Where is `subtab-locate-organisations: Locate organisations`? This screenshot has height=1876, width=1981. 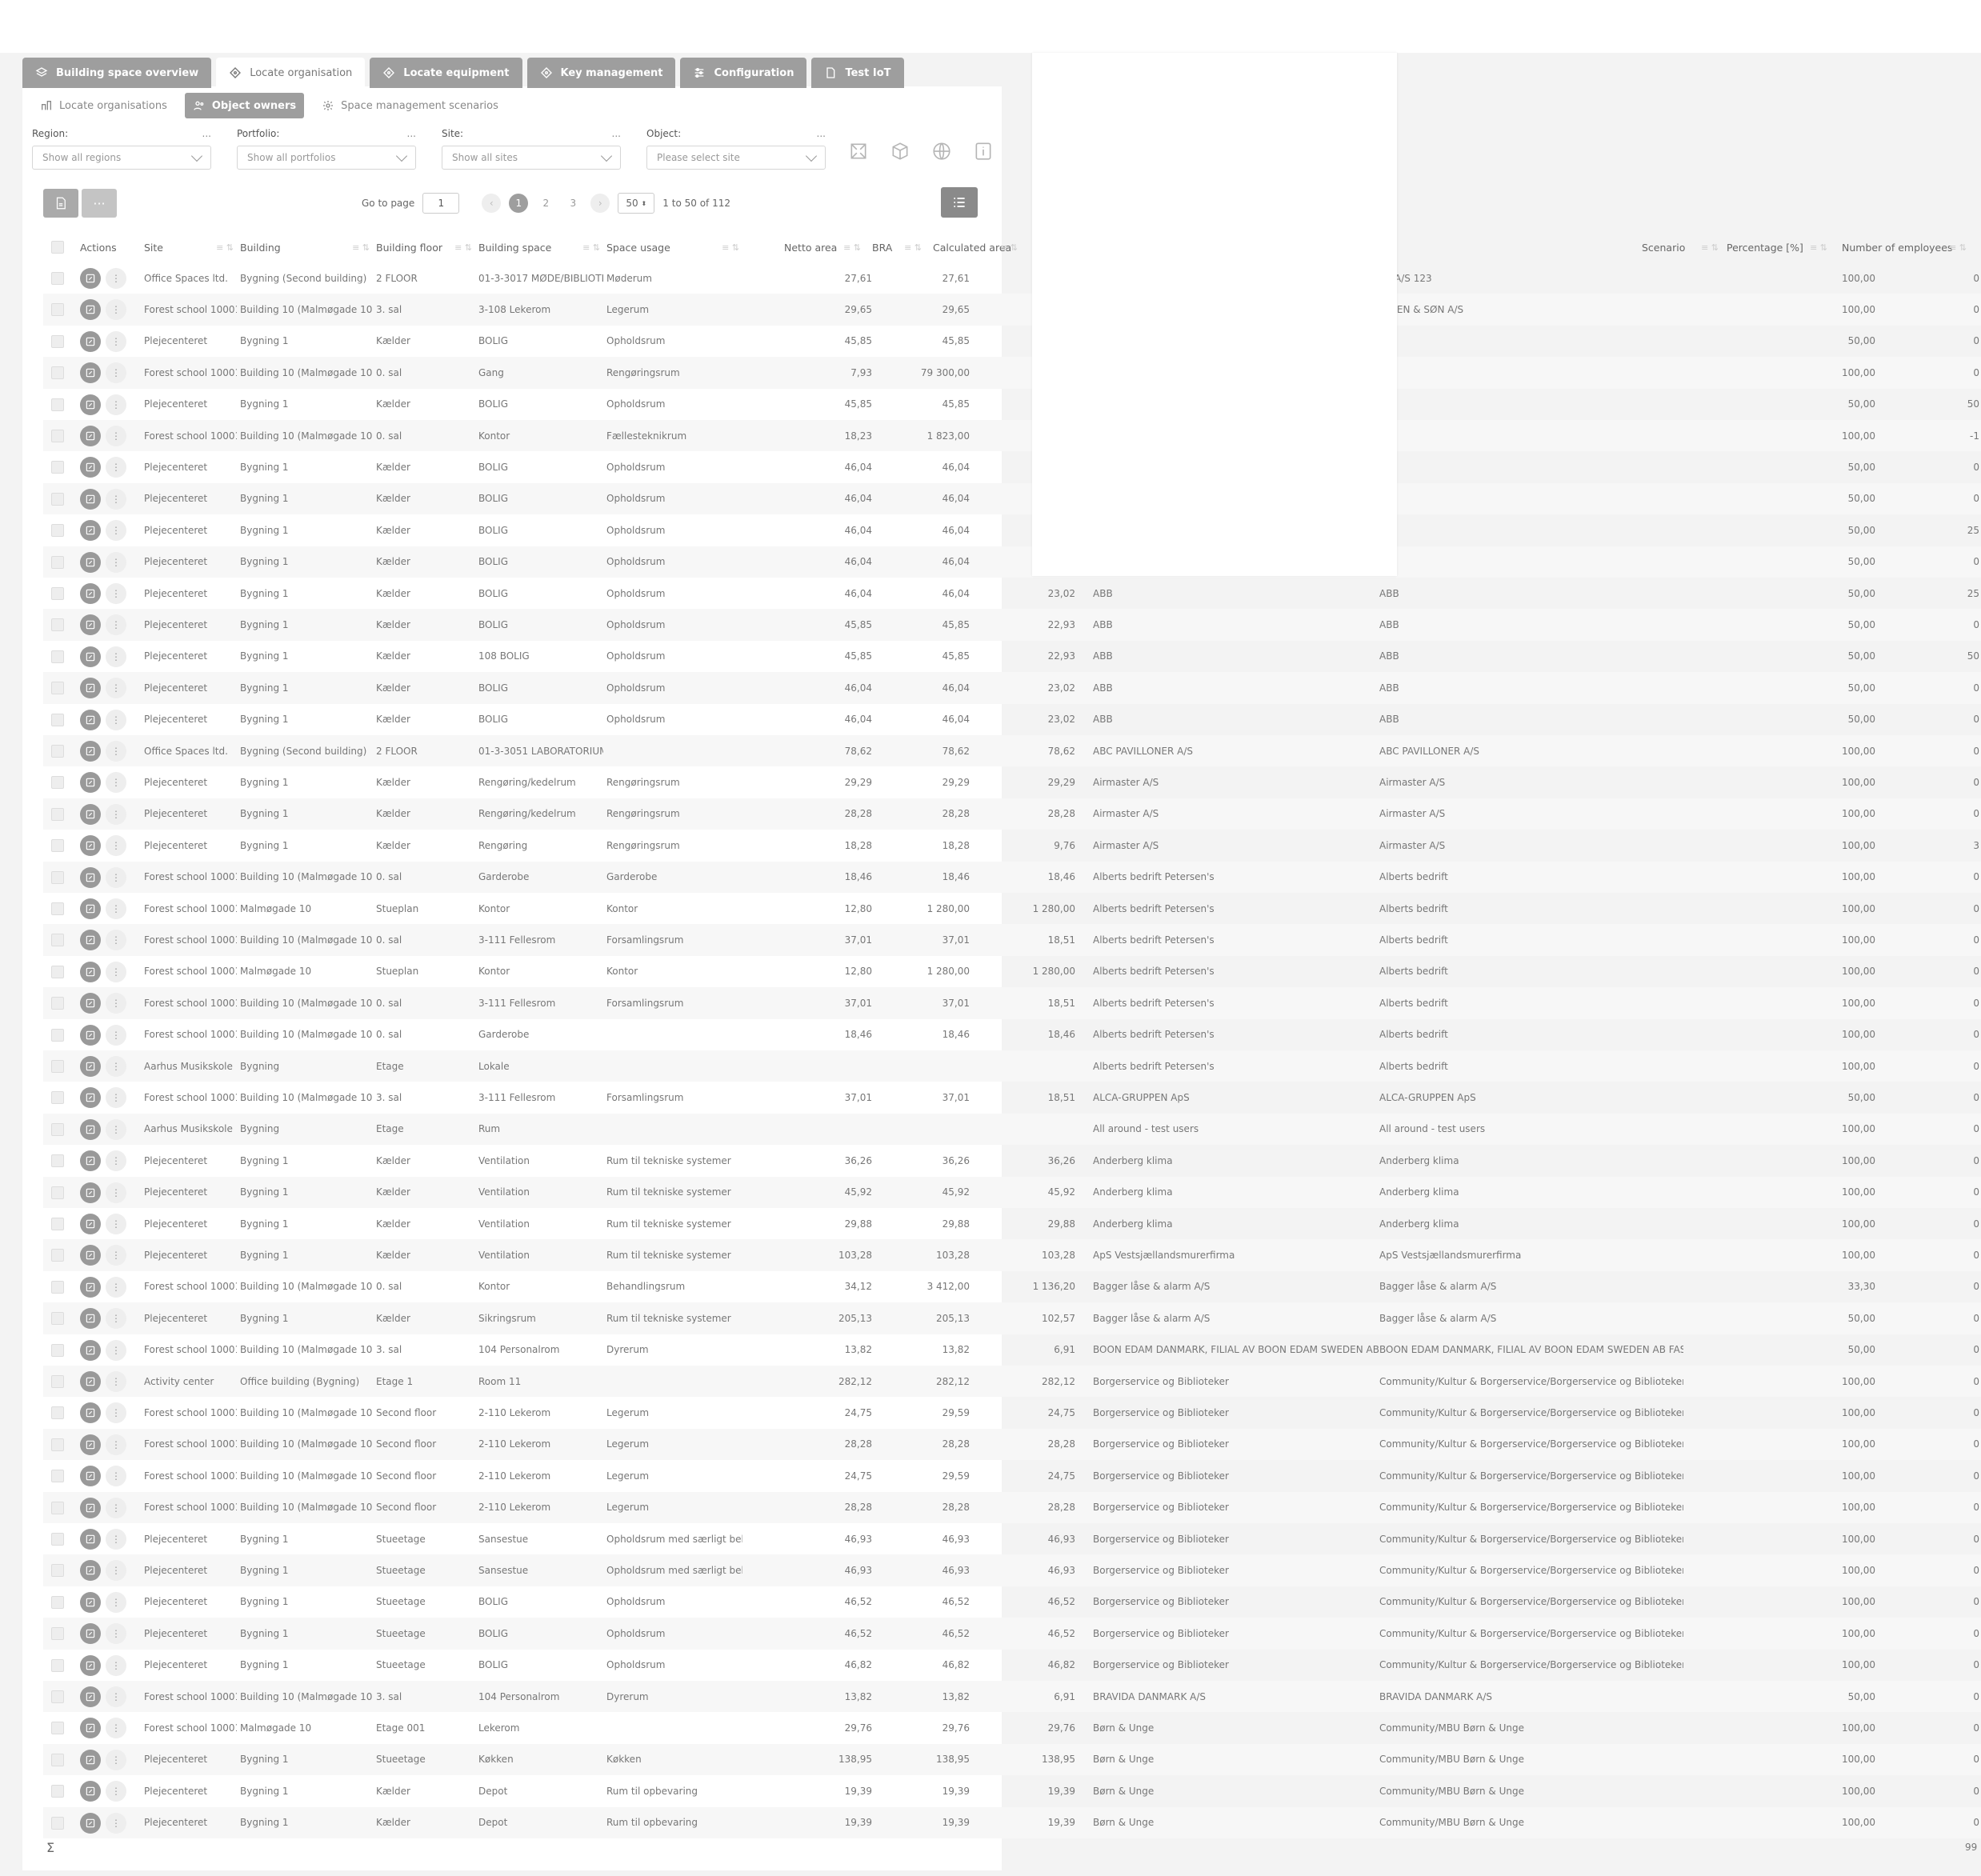
subtab-locate-organisations: Locate organisations is located at coordinates (103, 105).